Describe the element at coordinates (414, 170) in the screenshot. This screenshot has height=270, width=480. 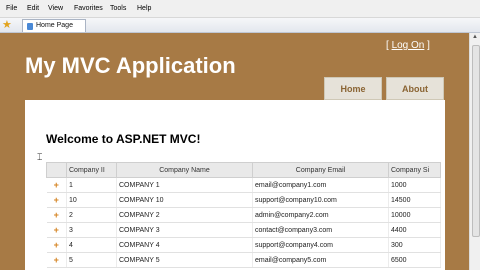
I see `column-header-company-size: Company Si` at that location.